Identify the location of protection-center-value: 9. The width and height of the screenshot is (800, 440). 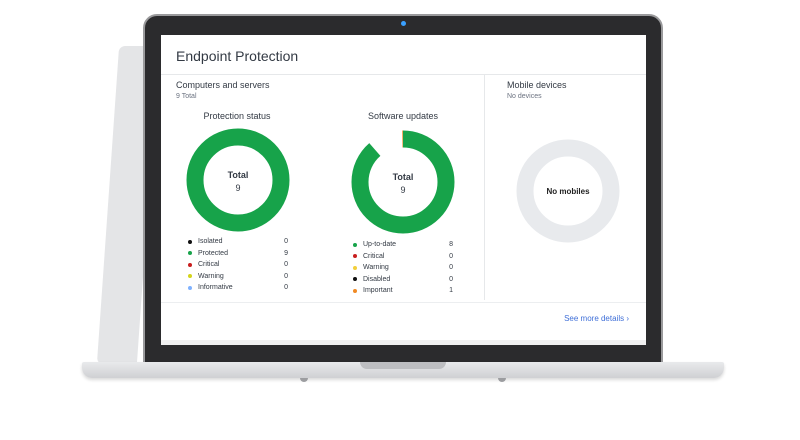
(237, 188).